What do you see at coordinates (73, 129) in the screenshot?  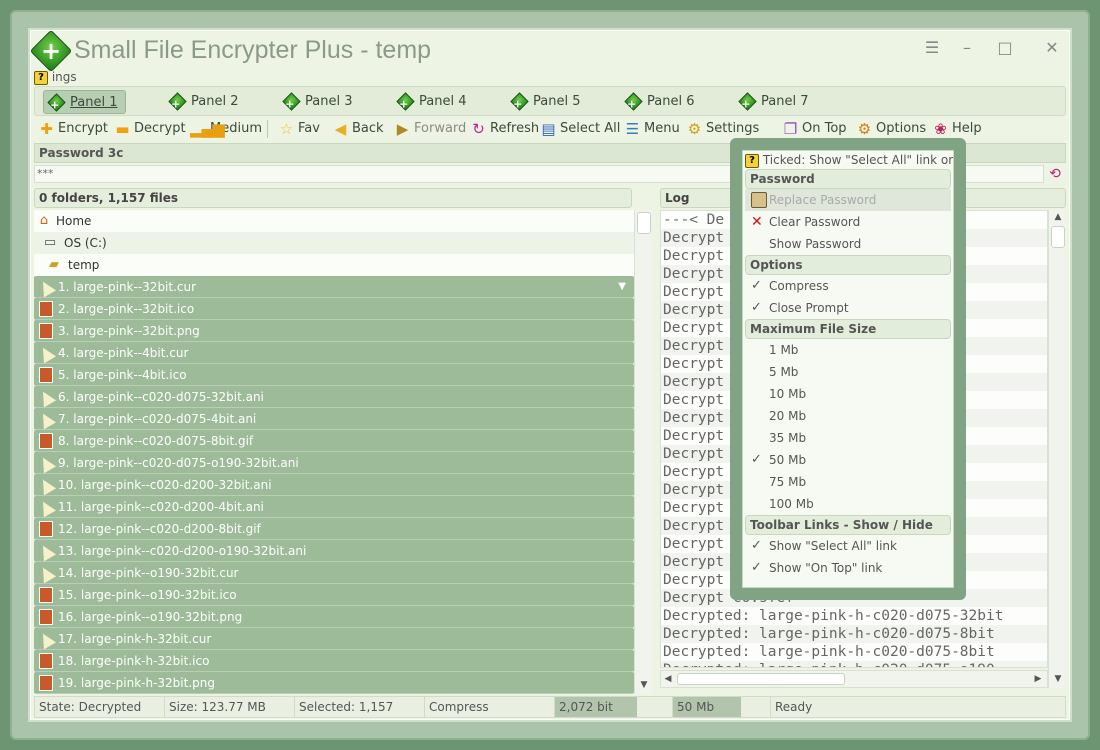 I see `encrypt-button: ✚ Encrypt` at bounding box center [73, 129].